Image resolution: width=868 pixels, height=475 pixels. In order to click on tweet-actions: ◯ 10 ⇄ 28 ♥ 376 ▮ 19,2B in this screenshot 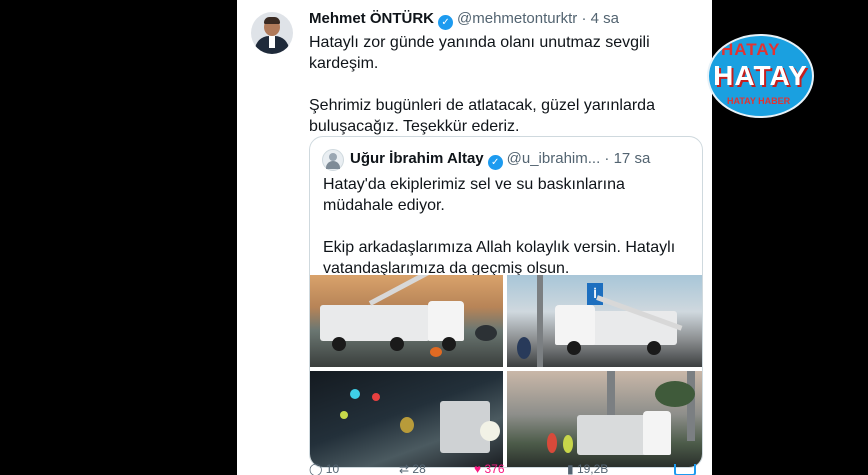, I will do `click(506, 468)`.